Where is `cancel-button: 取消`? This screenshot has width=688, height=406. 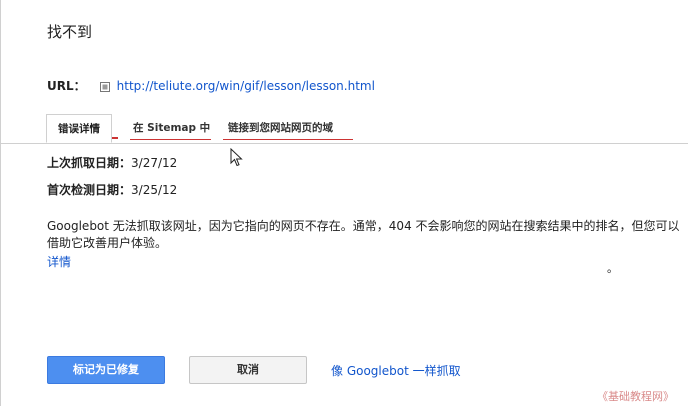 cancel-button: 取消 is located at coordinates (248, 370).